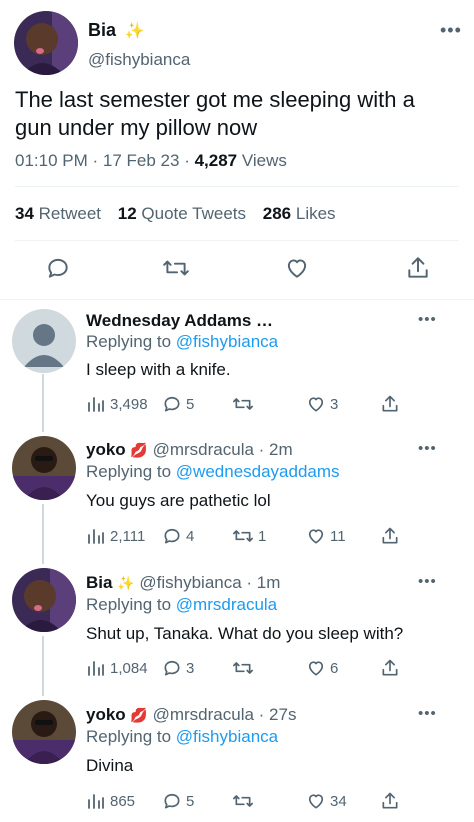 The width and height of the screenshot is (474, 822). I want to click on author-handle: @fishybianca, so click(139, 60).